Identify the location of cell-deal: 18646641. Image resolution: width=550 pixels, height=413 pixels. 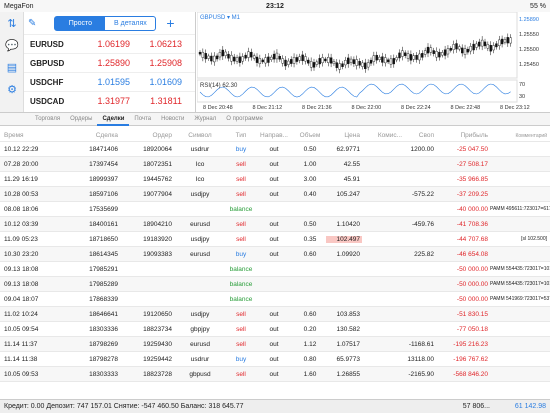
(103, 314).